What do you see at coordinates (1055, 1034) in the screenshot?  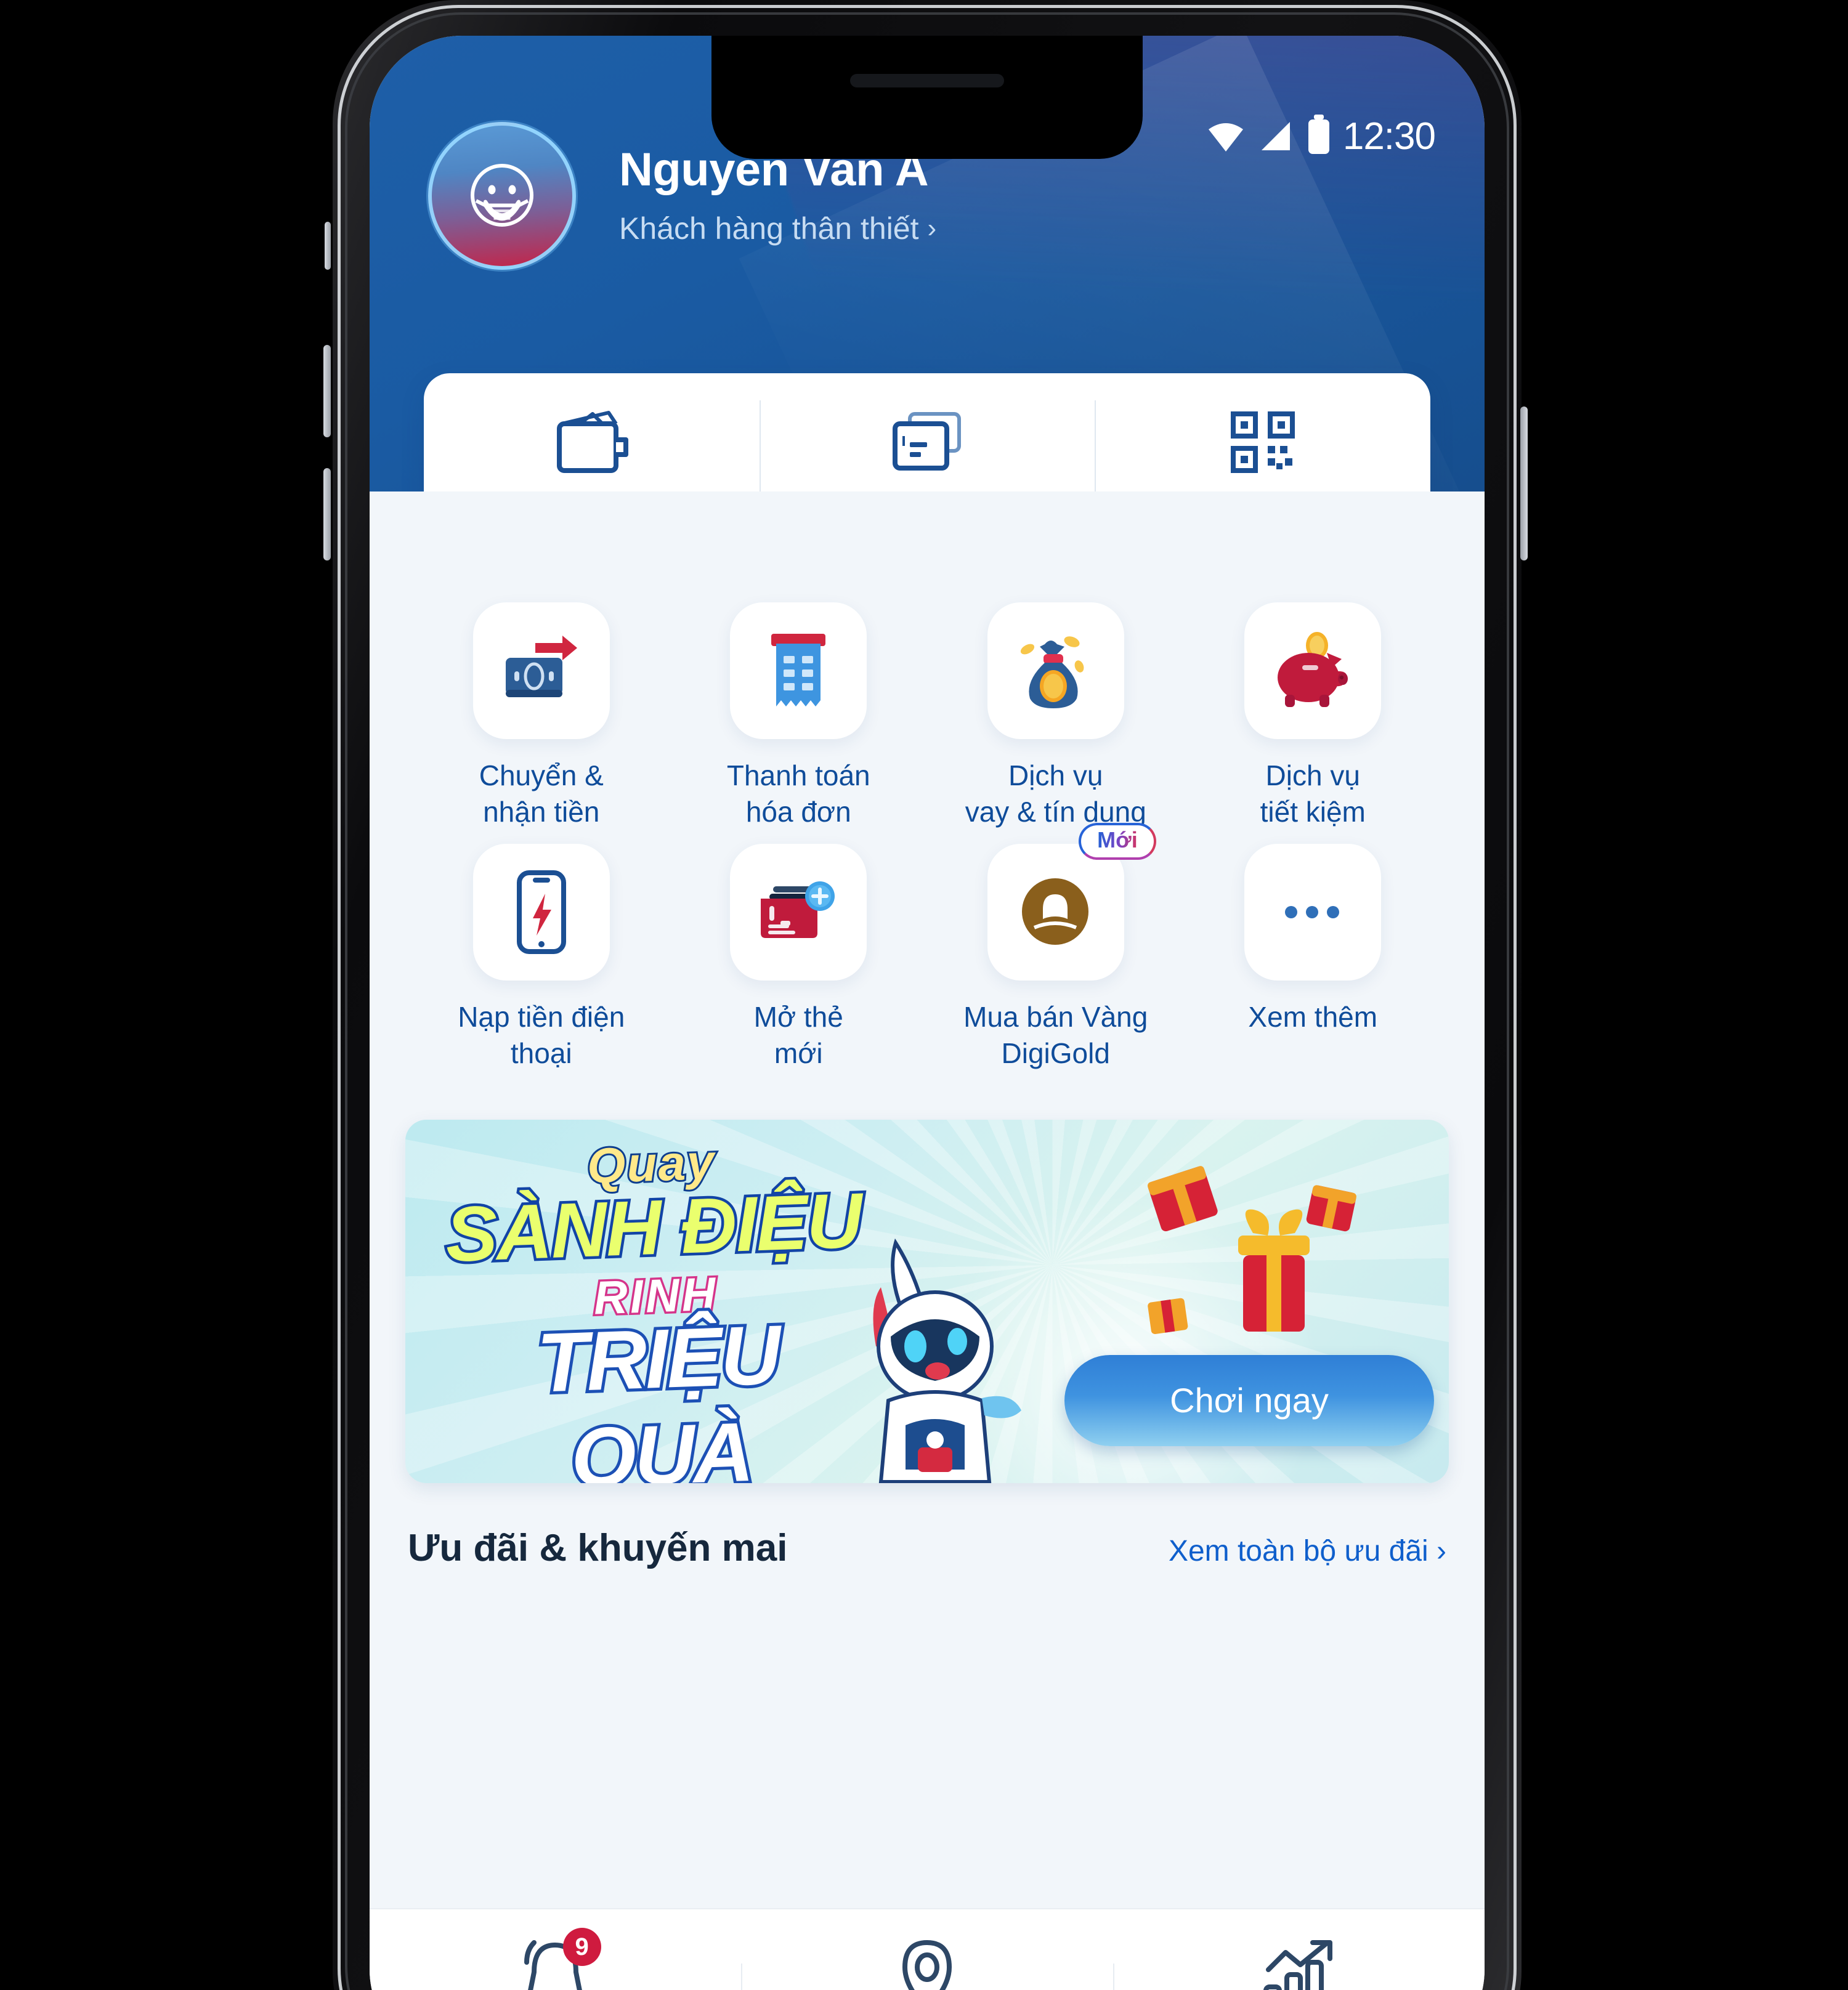 I see `service-label: Mua bán Vàng DigiGold` at bounding box center [1055, 1034].